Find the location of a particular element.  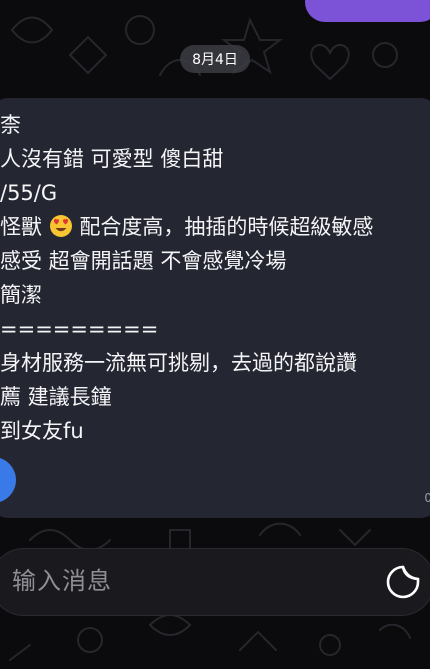

message-input-placeholder: 输入消息 is located at coordinates (62, 581).